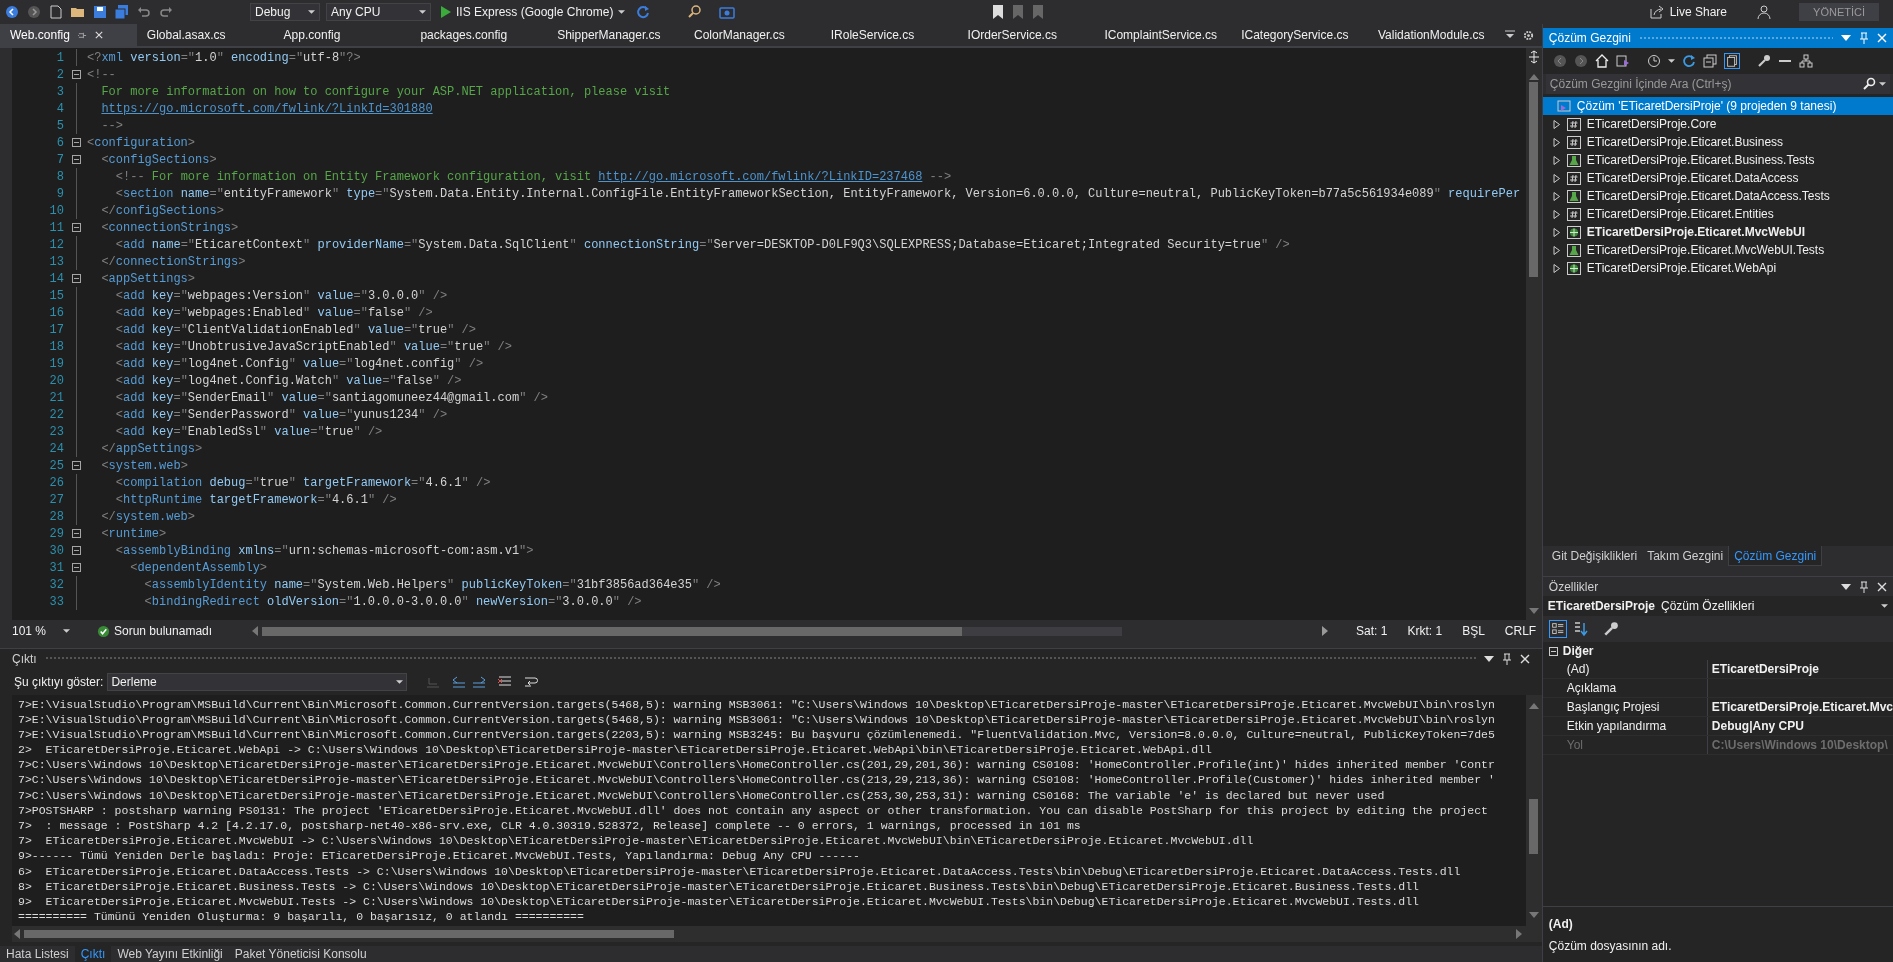 The width and height of the screenshot is (1893, 962). What do you see at coordinates (257, 681) in the screenshot?
I see `output-source-dropdown: Derleme` at bounding box center [257, 681].